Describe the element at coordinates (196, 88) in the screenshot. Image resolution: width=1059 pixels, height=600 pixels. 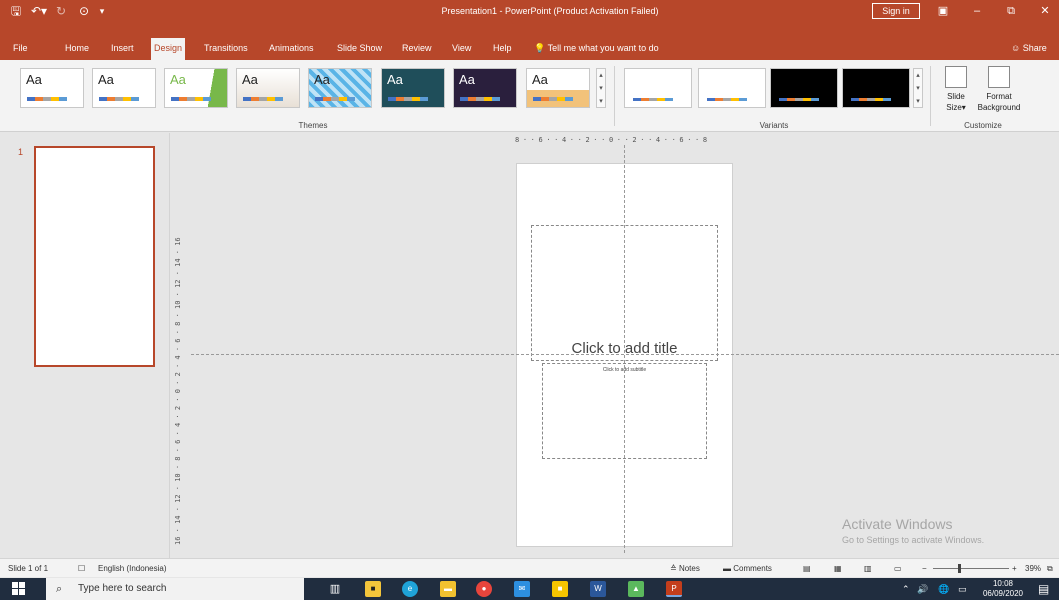
I see `theme-facet: Aa` at that location.